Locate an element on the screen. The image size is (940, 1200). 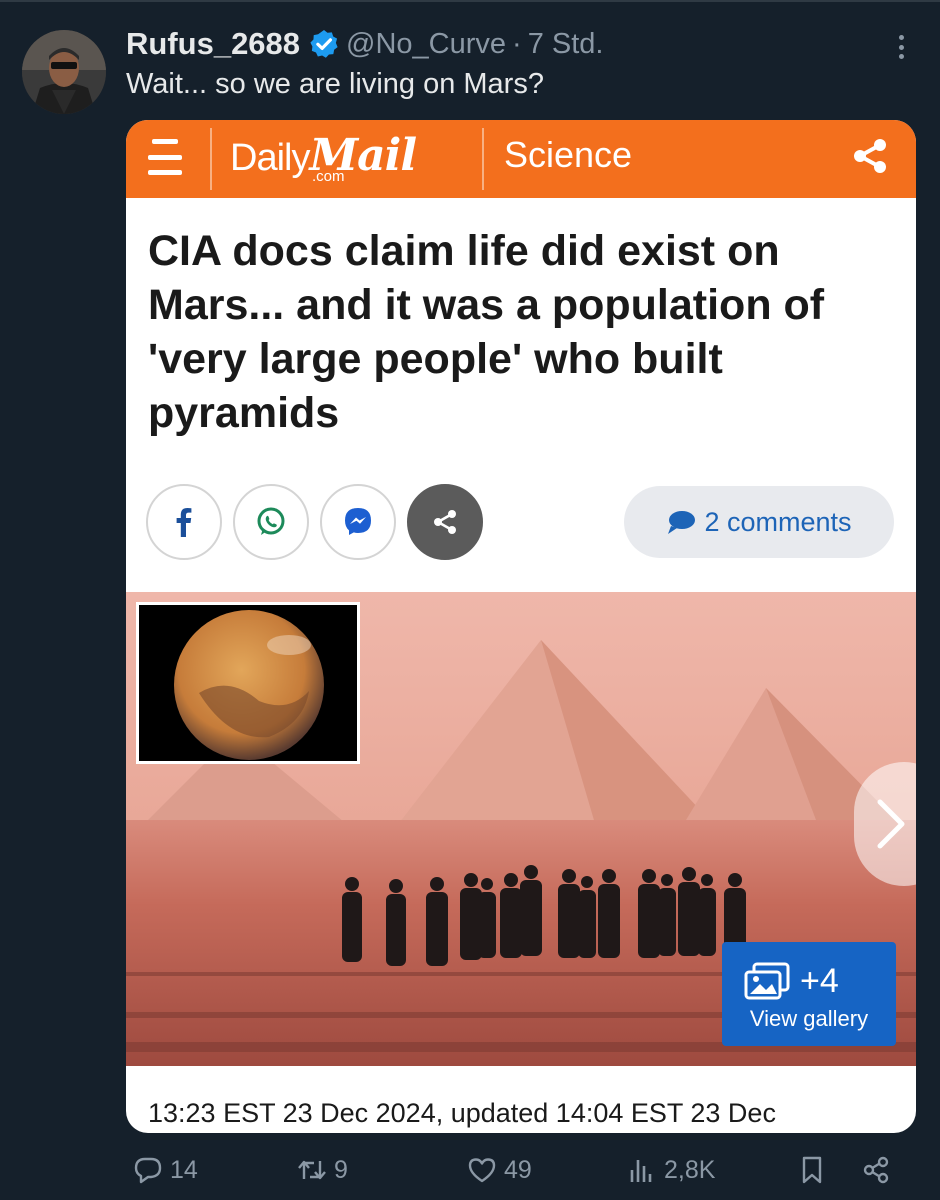
view-gallery-button: +4 View gallery is located at coordinates (809, 994).